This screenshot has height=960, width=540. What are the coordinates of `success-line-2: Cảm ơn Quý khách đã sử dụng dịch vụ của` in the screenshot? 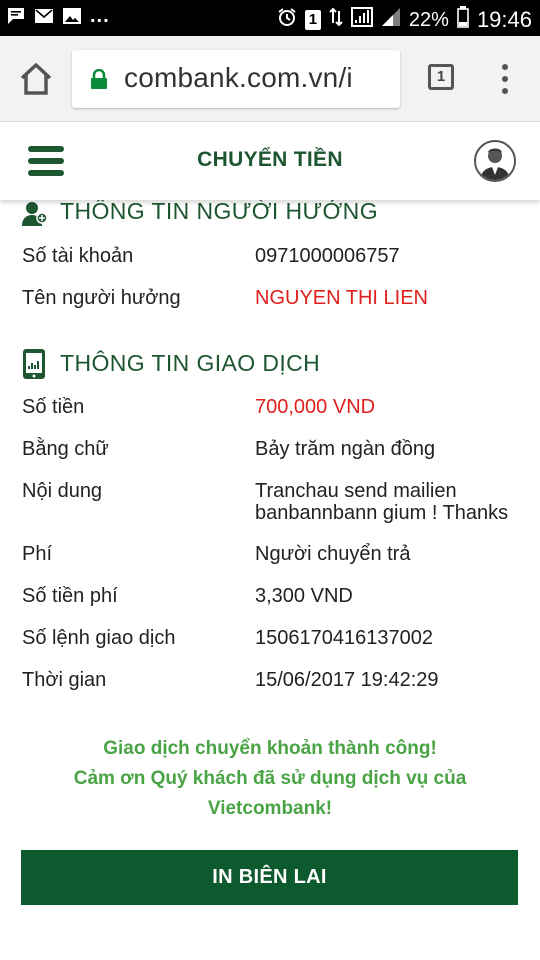 It's located at (270, 778).